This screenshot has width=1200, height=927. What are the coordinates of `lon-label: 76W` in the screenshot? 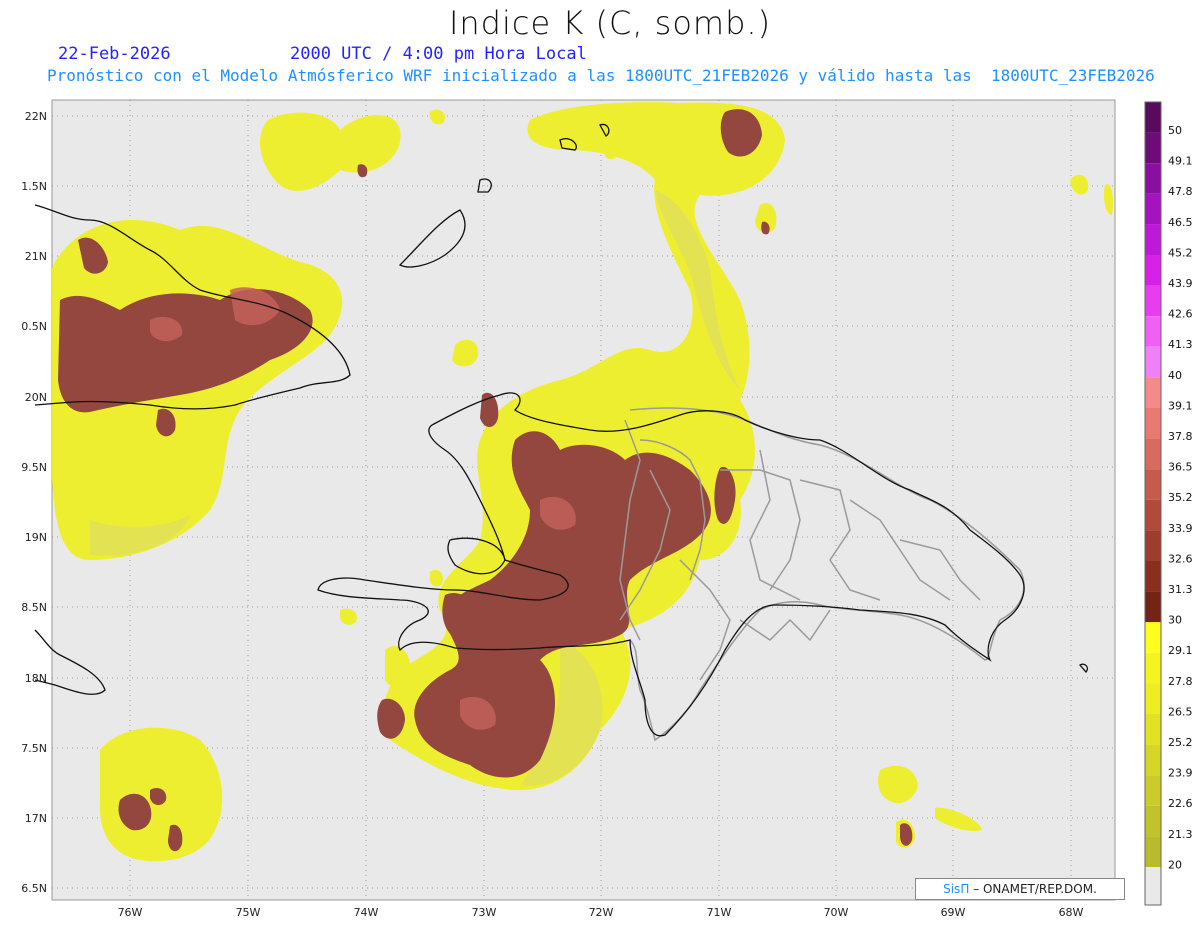 It's located at (130, 912).